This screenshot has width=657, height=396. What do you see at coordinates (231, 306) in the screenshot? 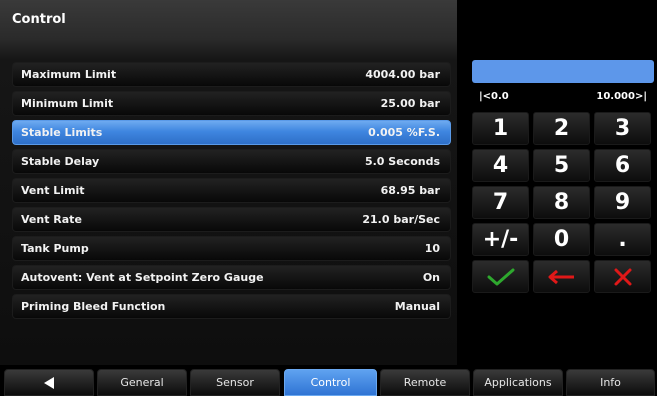
I see `row-priming-bleed-function: Priming Bleed Function Manual` at bounding box center [231, 306].